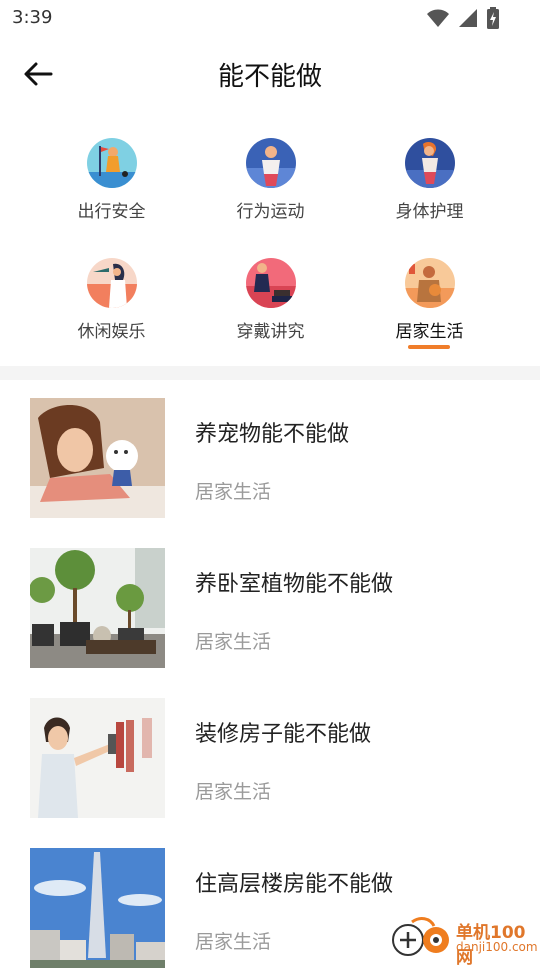 This screenshot has width=540, height=980. What do you see at coordinates (429, 212) in the screenshot?
I see `category-label: 身体护理` at bounding box center [429, 212].